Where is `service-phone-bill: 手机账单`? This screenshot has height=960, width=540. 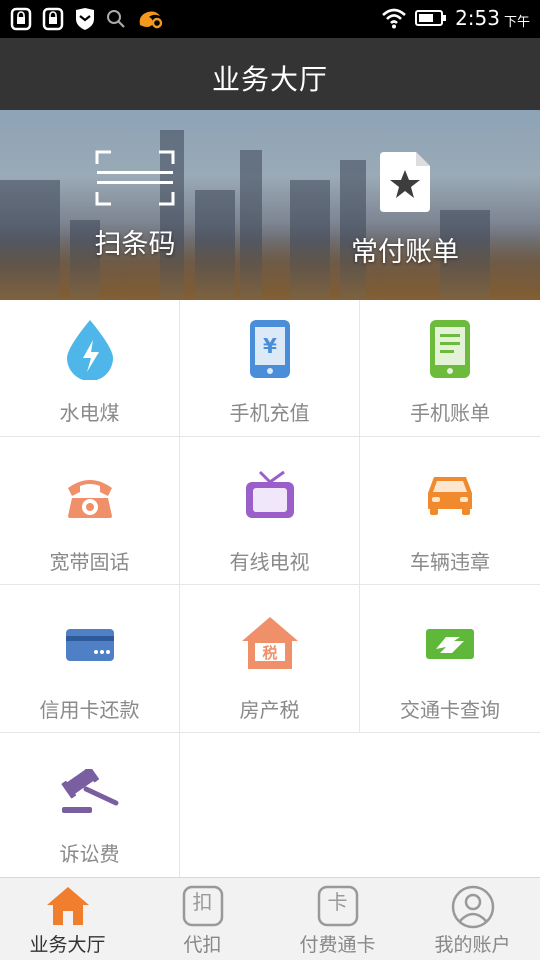 service-phone-bill: 手机账单 is located at coordinates (450, 368).